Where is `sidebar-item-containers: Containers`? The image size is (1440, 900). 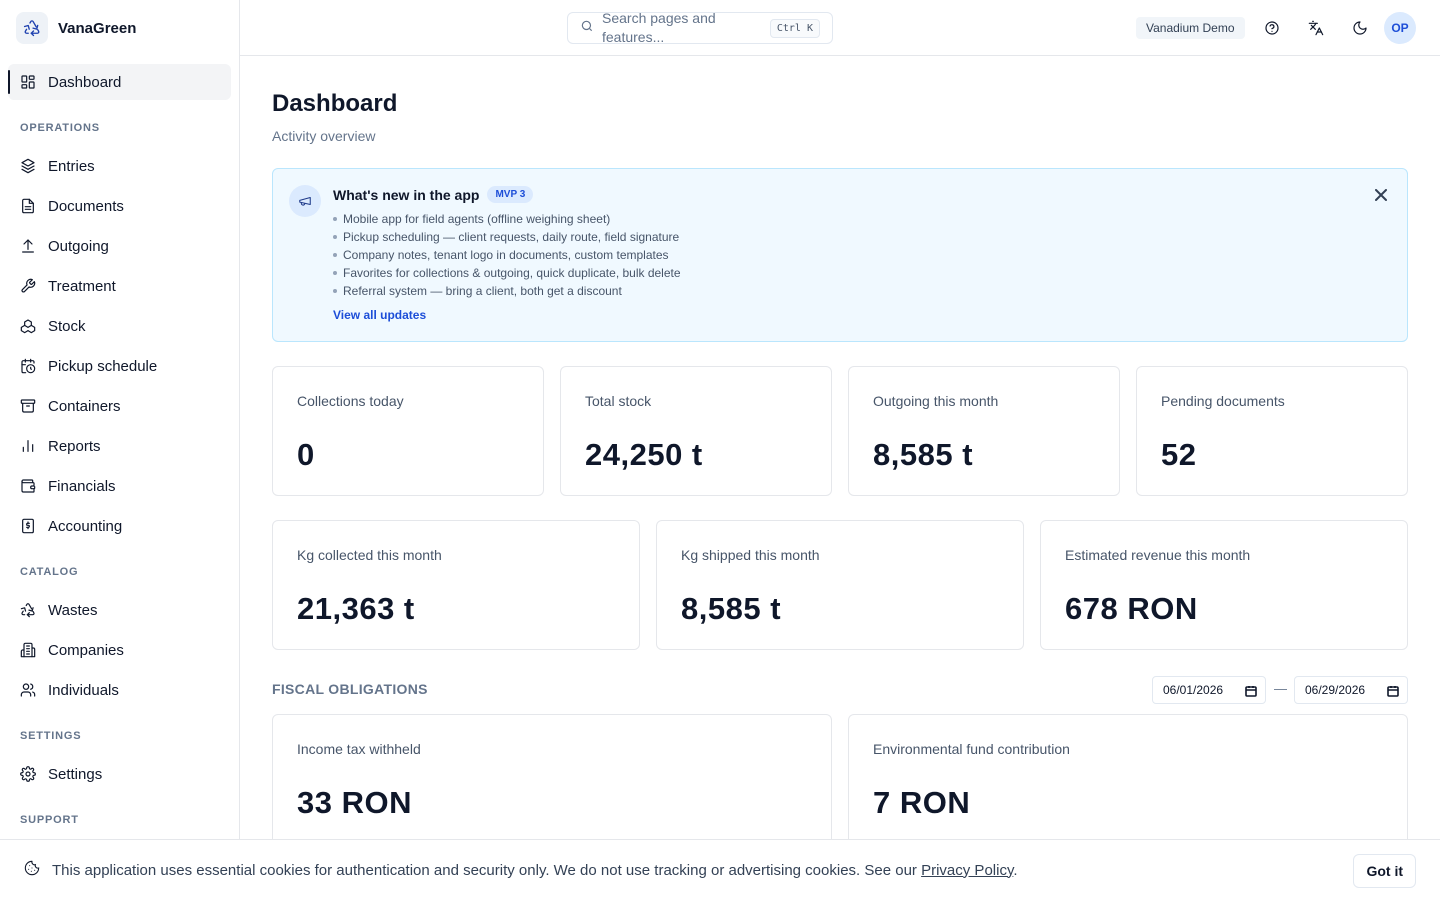
sidebar-item-containers: Containers is located at coordinates (119, 406).